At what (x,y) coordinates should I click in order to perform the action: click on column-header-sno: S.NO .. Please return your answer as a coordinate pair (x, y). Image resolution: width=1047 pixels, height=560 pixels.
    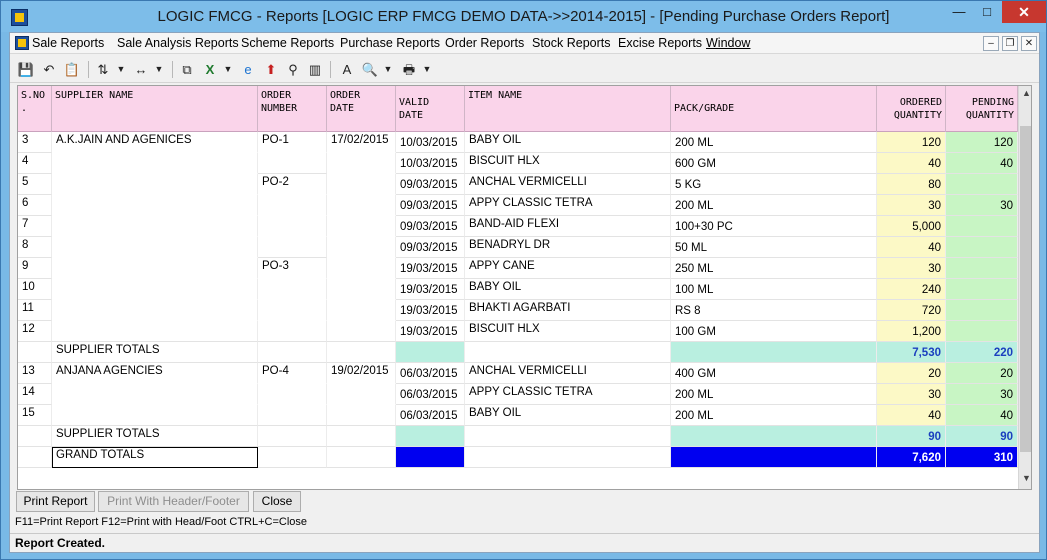
    Looking at the image, I should click on (35, 109).